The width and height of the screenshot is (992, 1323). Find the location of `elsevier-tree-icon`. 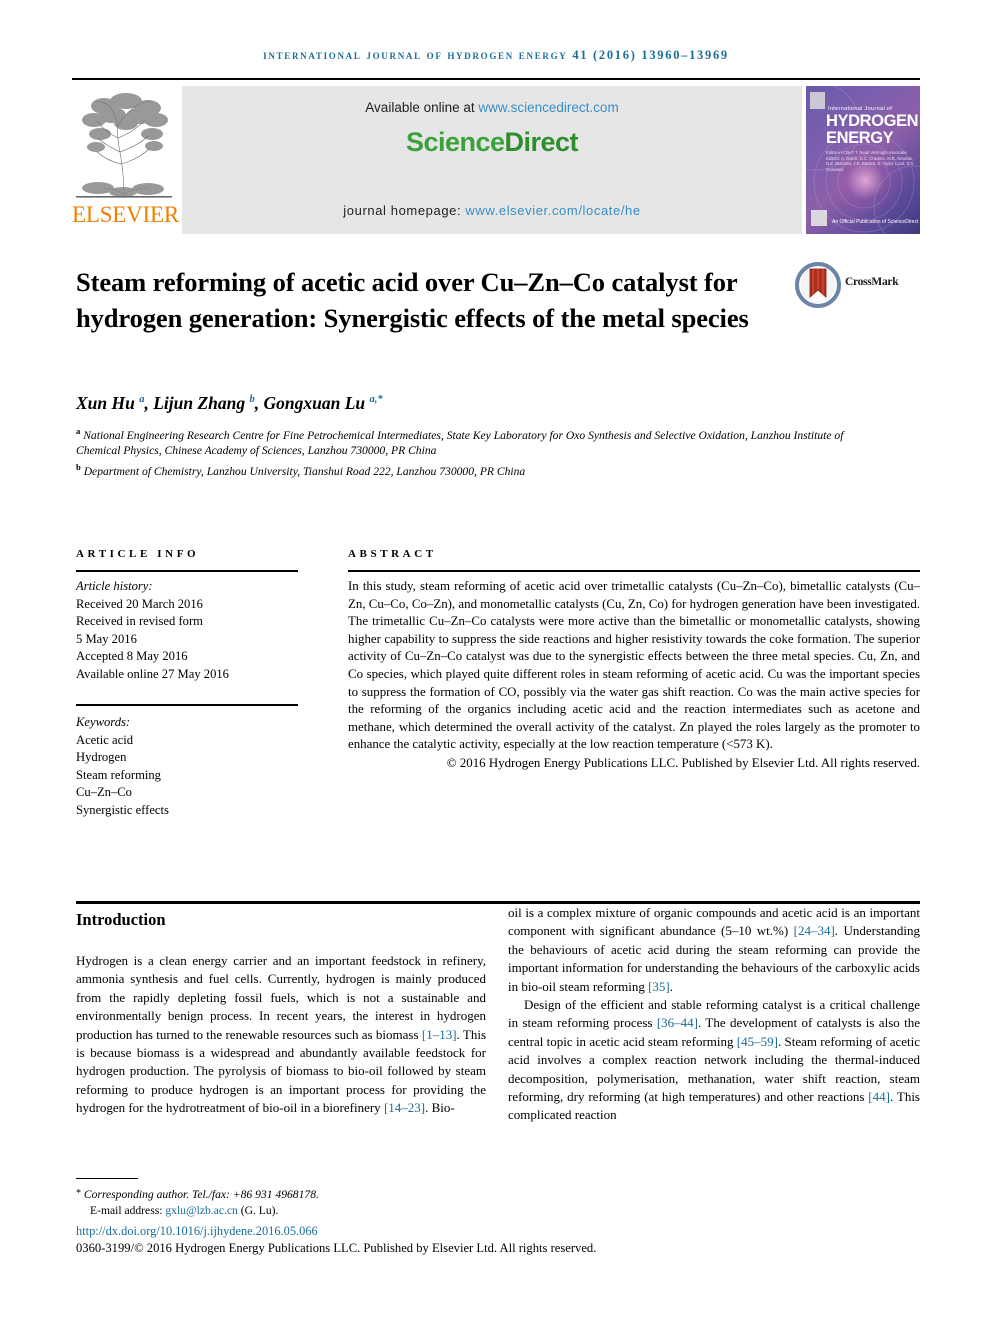

elsevier-tree-icon is located at coordinates (124, 145).